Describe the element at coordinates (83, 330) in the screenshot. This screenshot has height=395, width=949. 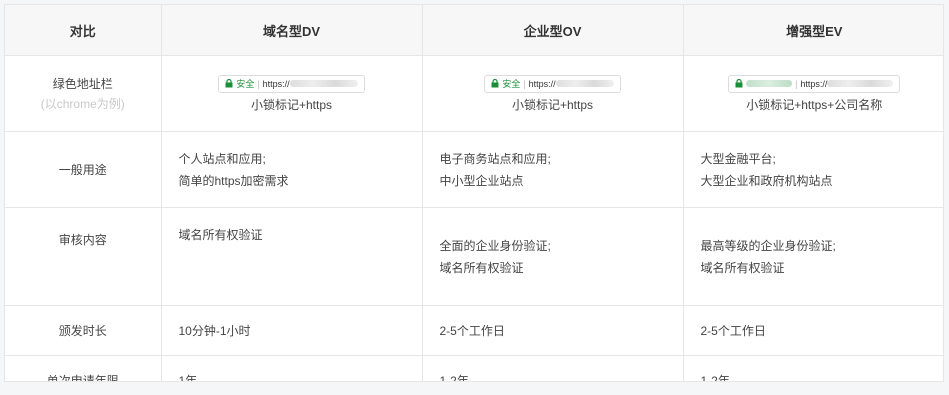
I see `issue-time-label: 颁发时长` at that location.